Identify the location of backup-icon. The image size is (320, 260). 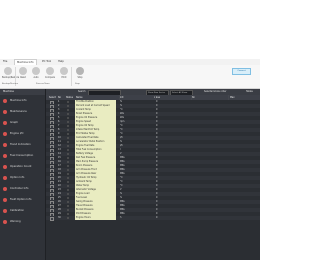
(8, 71).